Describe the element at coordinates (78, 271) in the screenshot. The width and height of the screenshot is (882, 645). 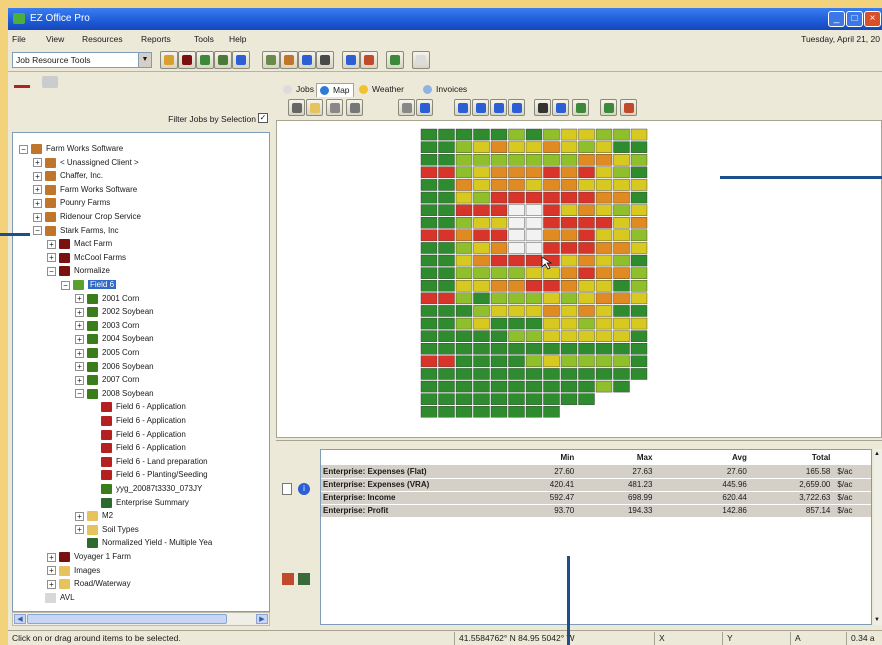
I see `tree-node: − Normalize` at that location.